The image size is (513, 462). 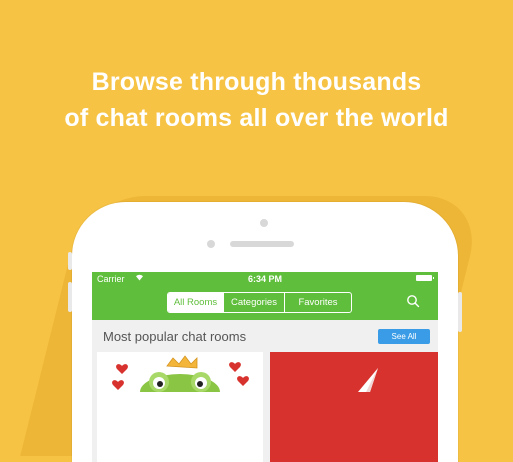 I want to click on speaker-grille, so click(x=262, y=244).